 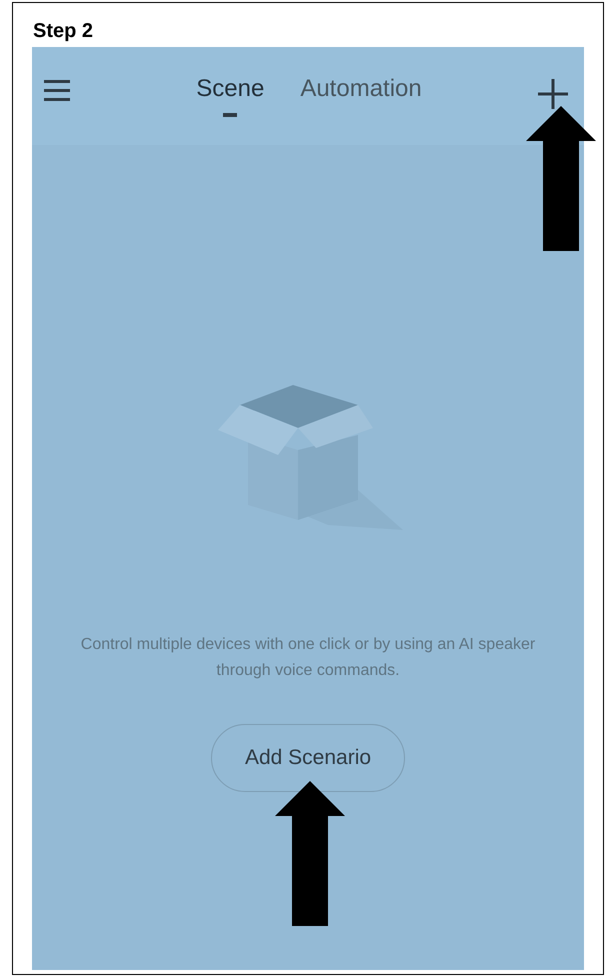 I want to click on tab: Automation, so click(x=361, y=97).